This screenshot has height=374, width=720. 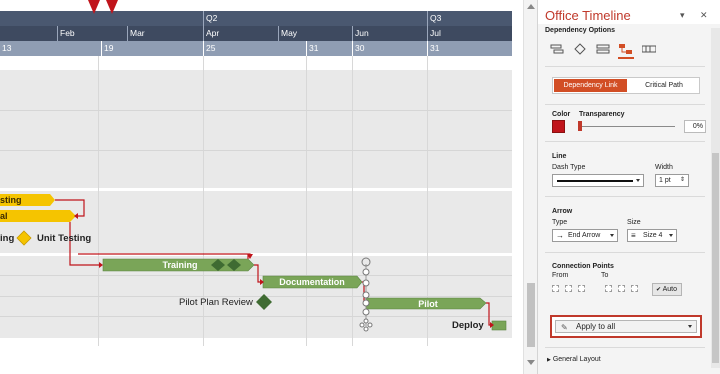 What do you see at coordinates (583, 266) in the screenshot?
I see `connection-points-heading: Connection Points` at bounding box center [583, 266].